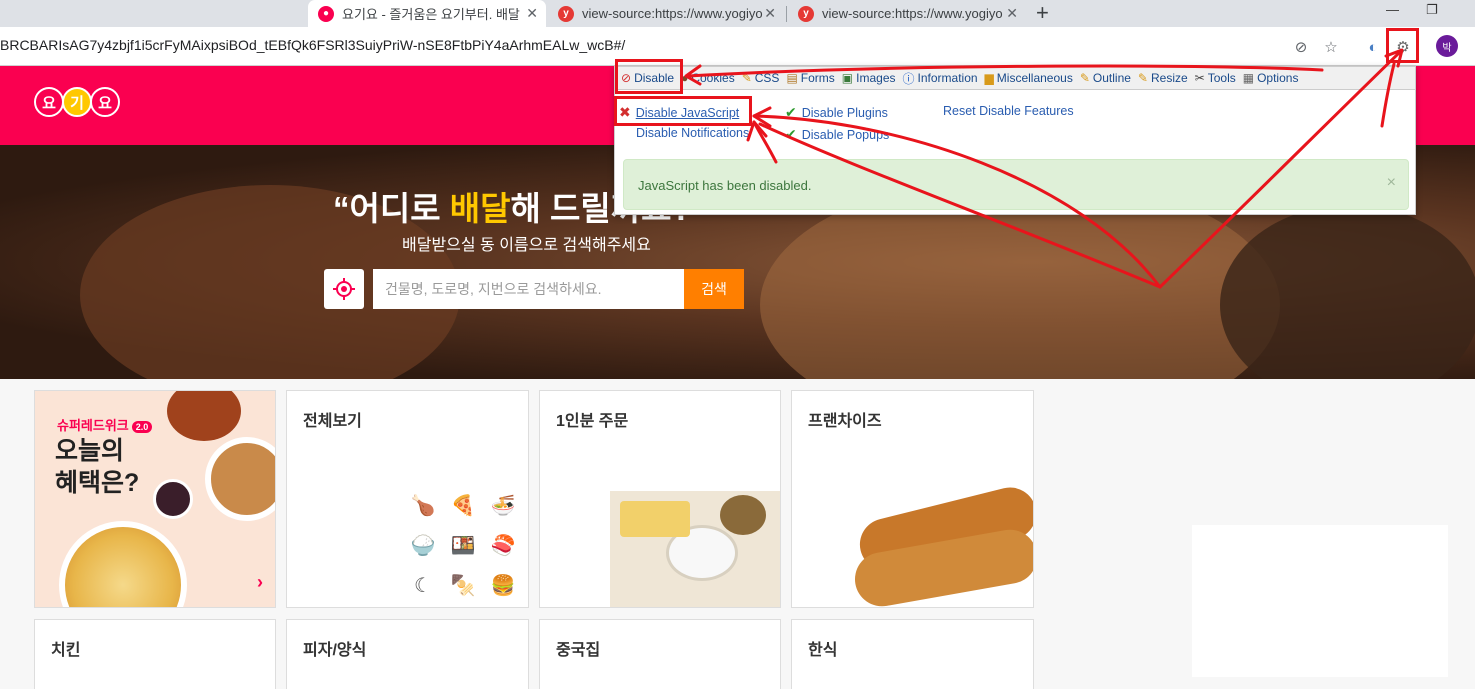 The width and height of the screenshot is (1475, 689). Describe the element at coordinates (1163, 78) in the screenshot. I see `menu-resize: ✎ Resize` at that location.